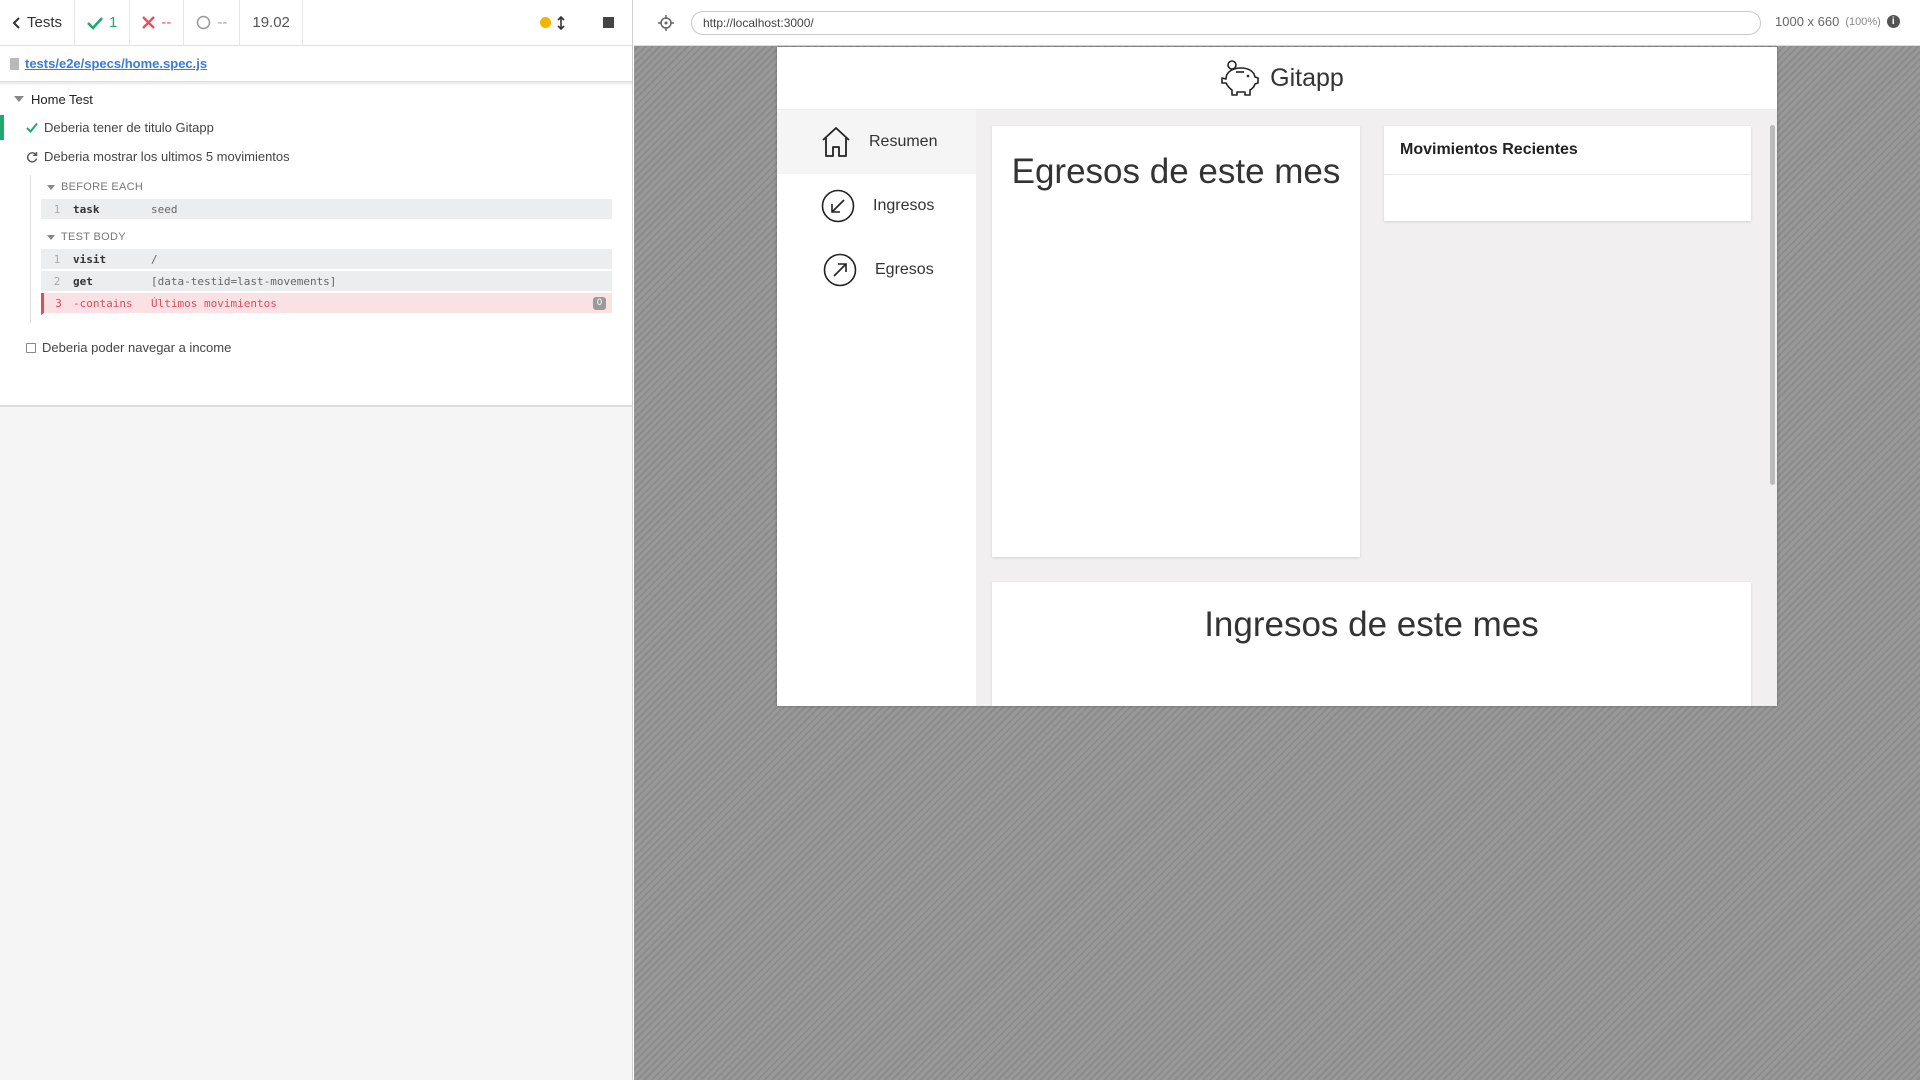  Describe the element at coordinates (876, 408) in the screenshot. I see `app-sidebar: Resumen Ingresos Egresos` at that location.